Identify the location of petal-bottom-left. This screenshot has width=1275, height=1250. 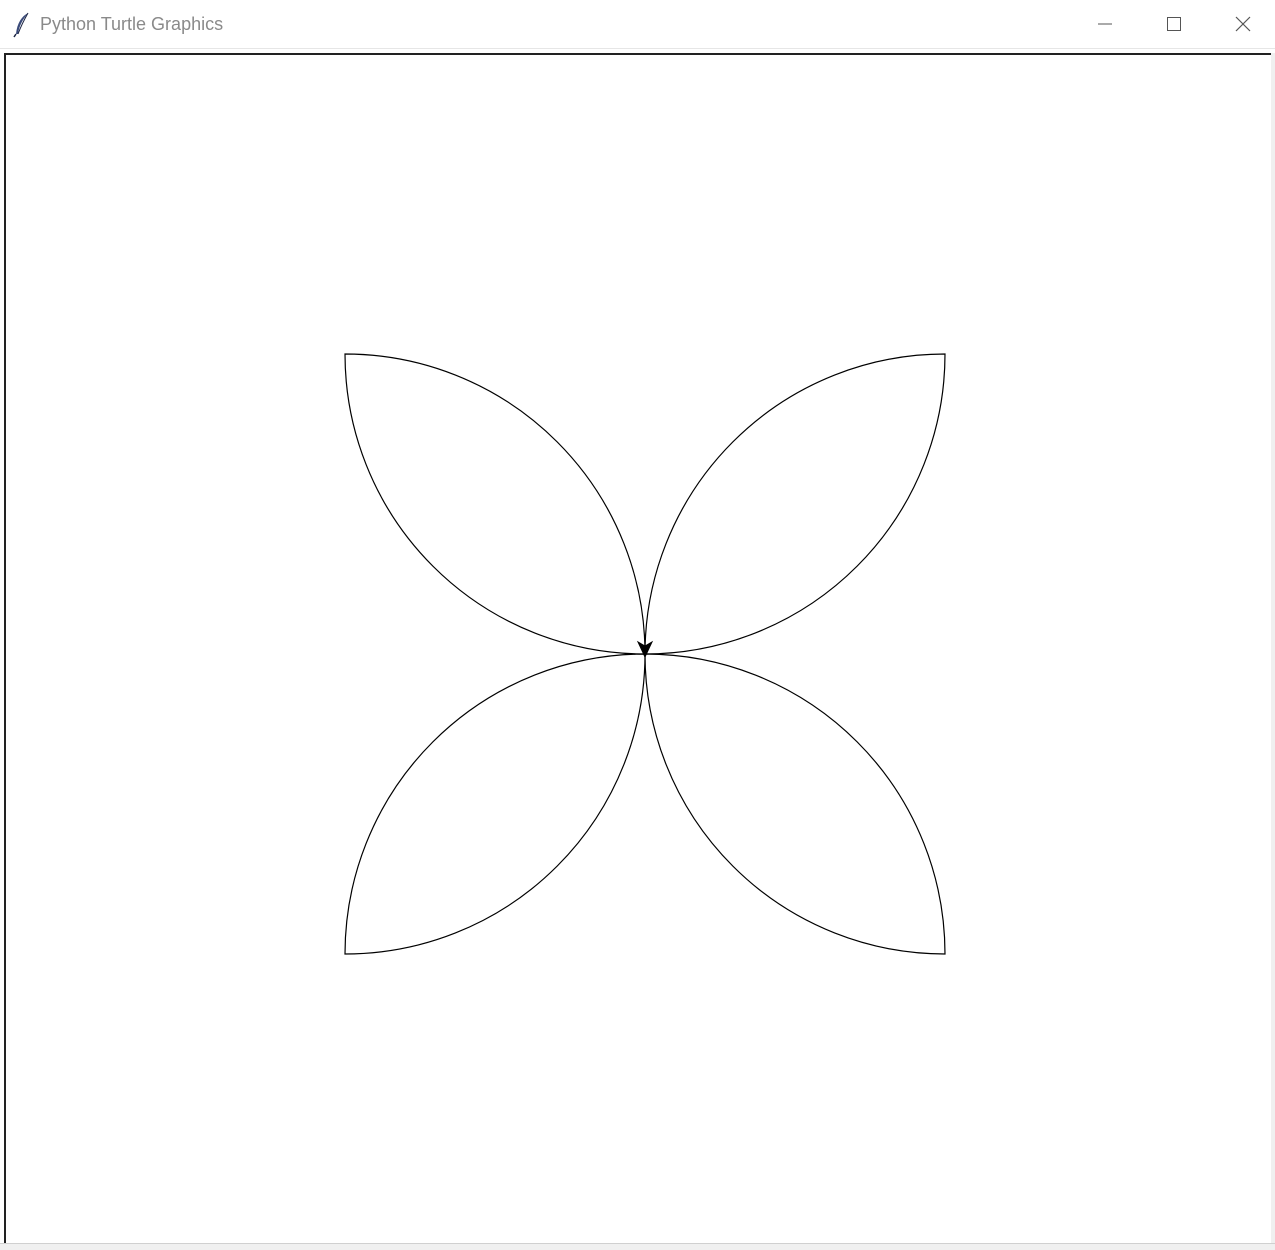
(495, 804).